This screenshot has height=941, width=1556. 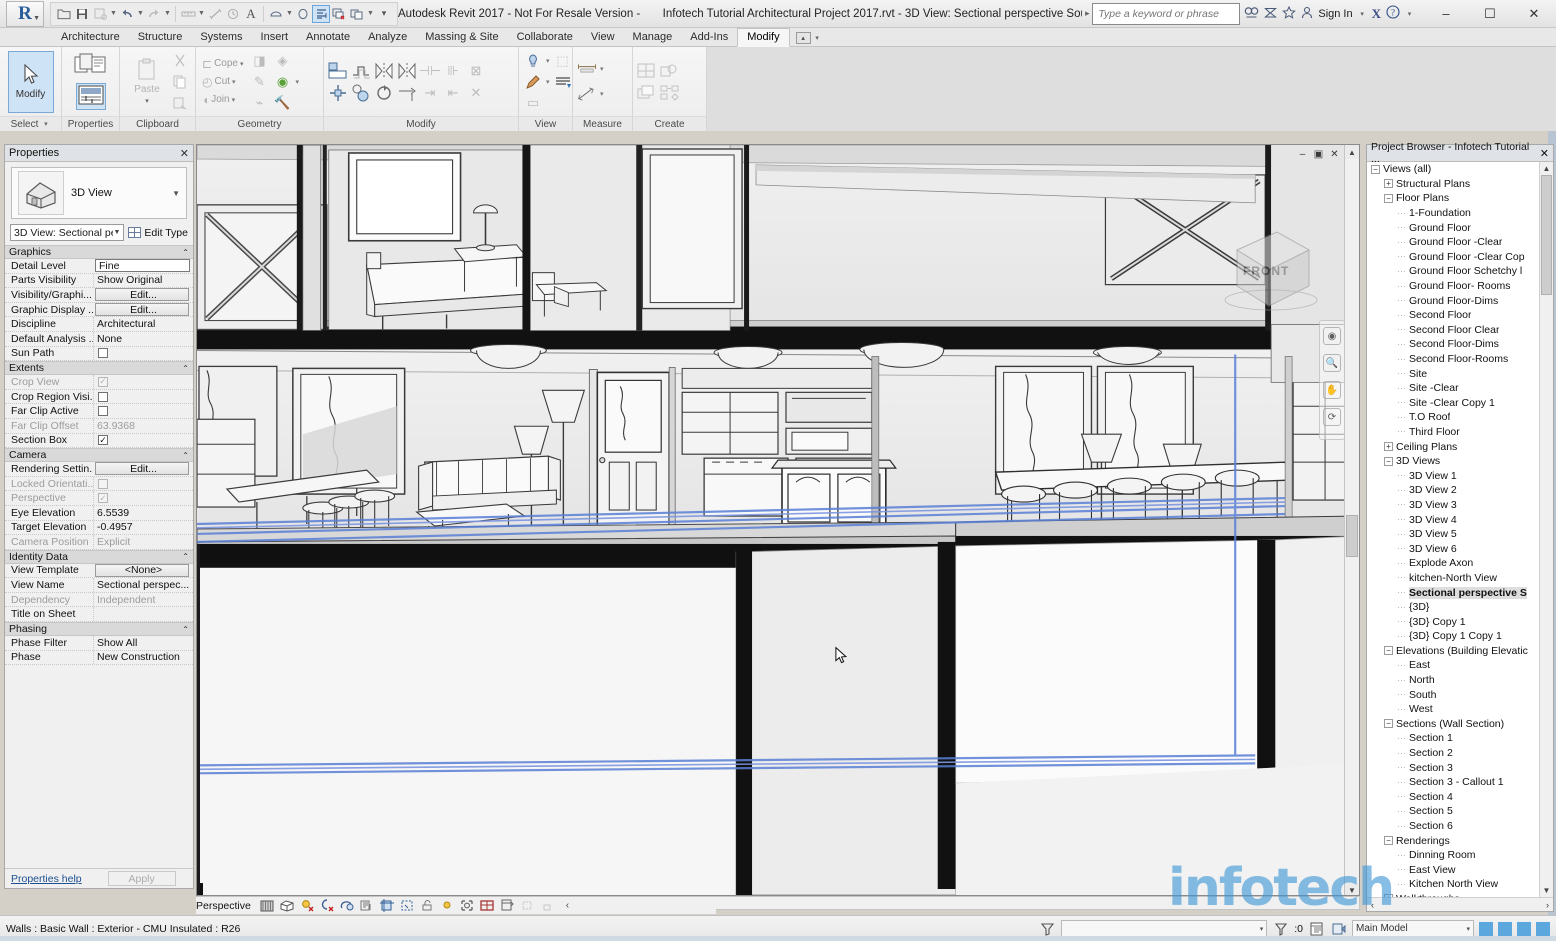 What do you see at coordinates (339, 14) in the screenshot?
I see `close-hidden-windows-icon` at bounding box center [339, 14].